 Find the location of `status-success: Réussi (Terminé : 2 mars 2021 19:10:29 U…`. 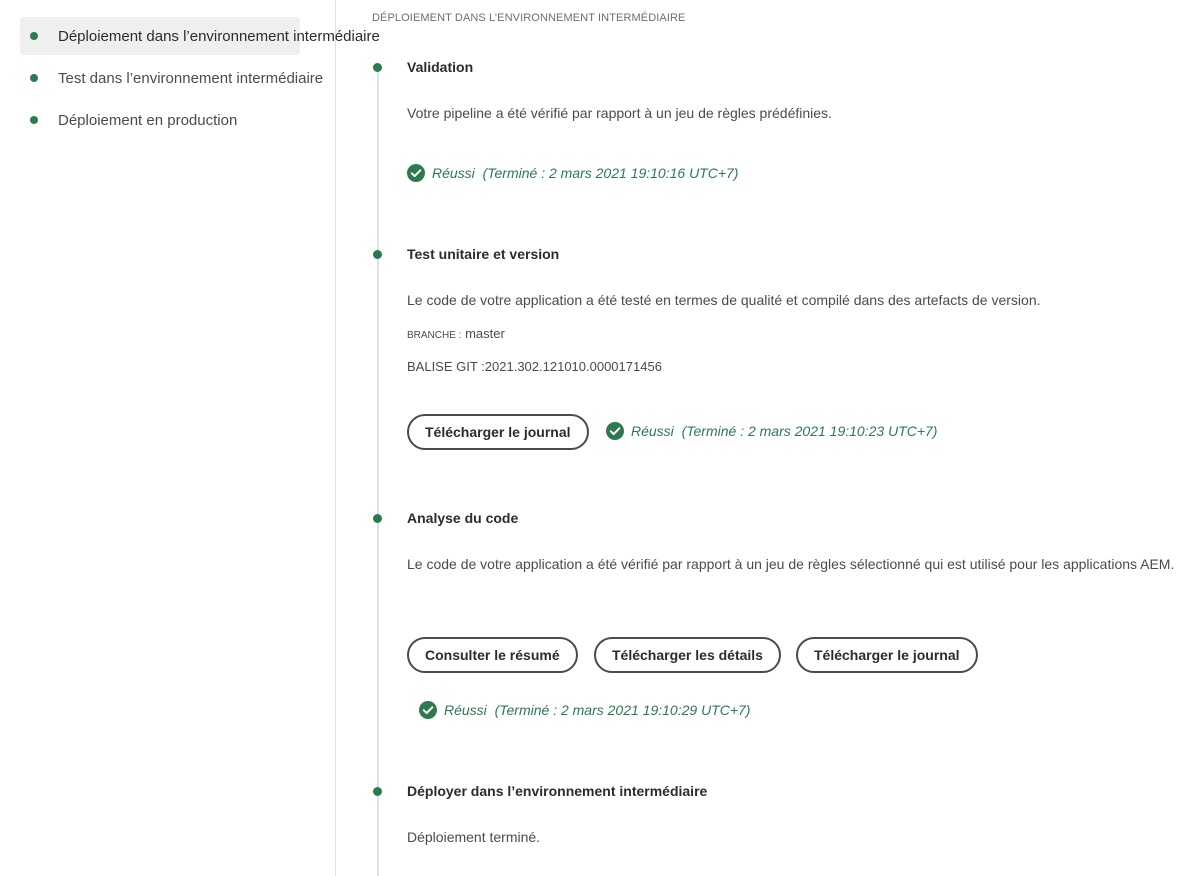

status-success: Réussi (Terminé : 2 mars 2021 19:10:29 U… is located at coordinates (584, 710).